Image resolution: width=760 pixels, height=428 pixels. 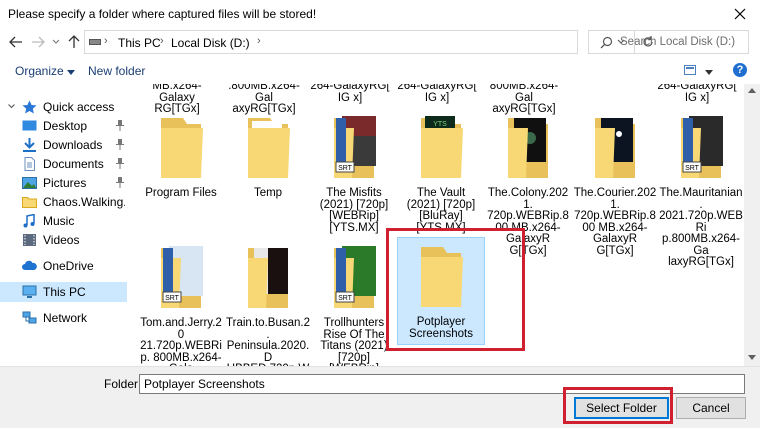 I want to click on arrow-up-icon, so click(x=74, y=41).